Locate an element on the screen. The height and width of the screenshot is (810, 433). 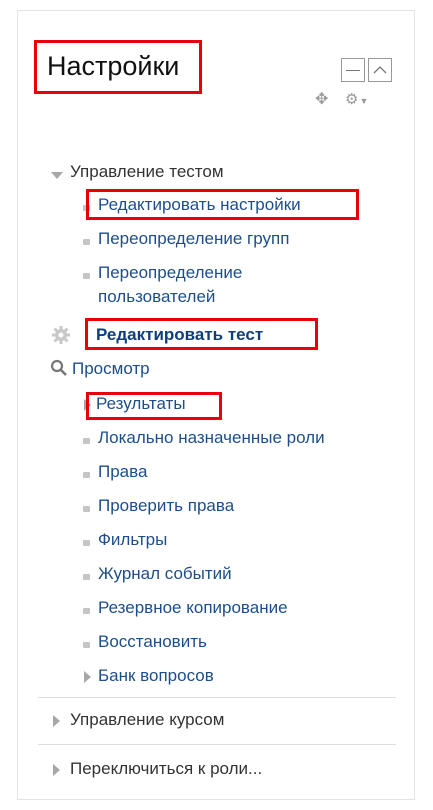
actions-menu: ⚙▼ is located at coordinates (356, 99).